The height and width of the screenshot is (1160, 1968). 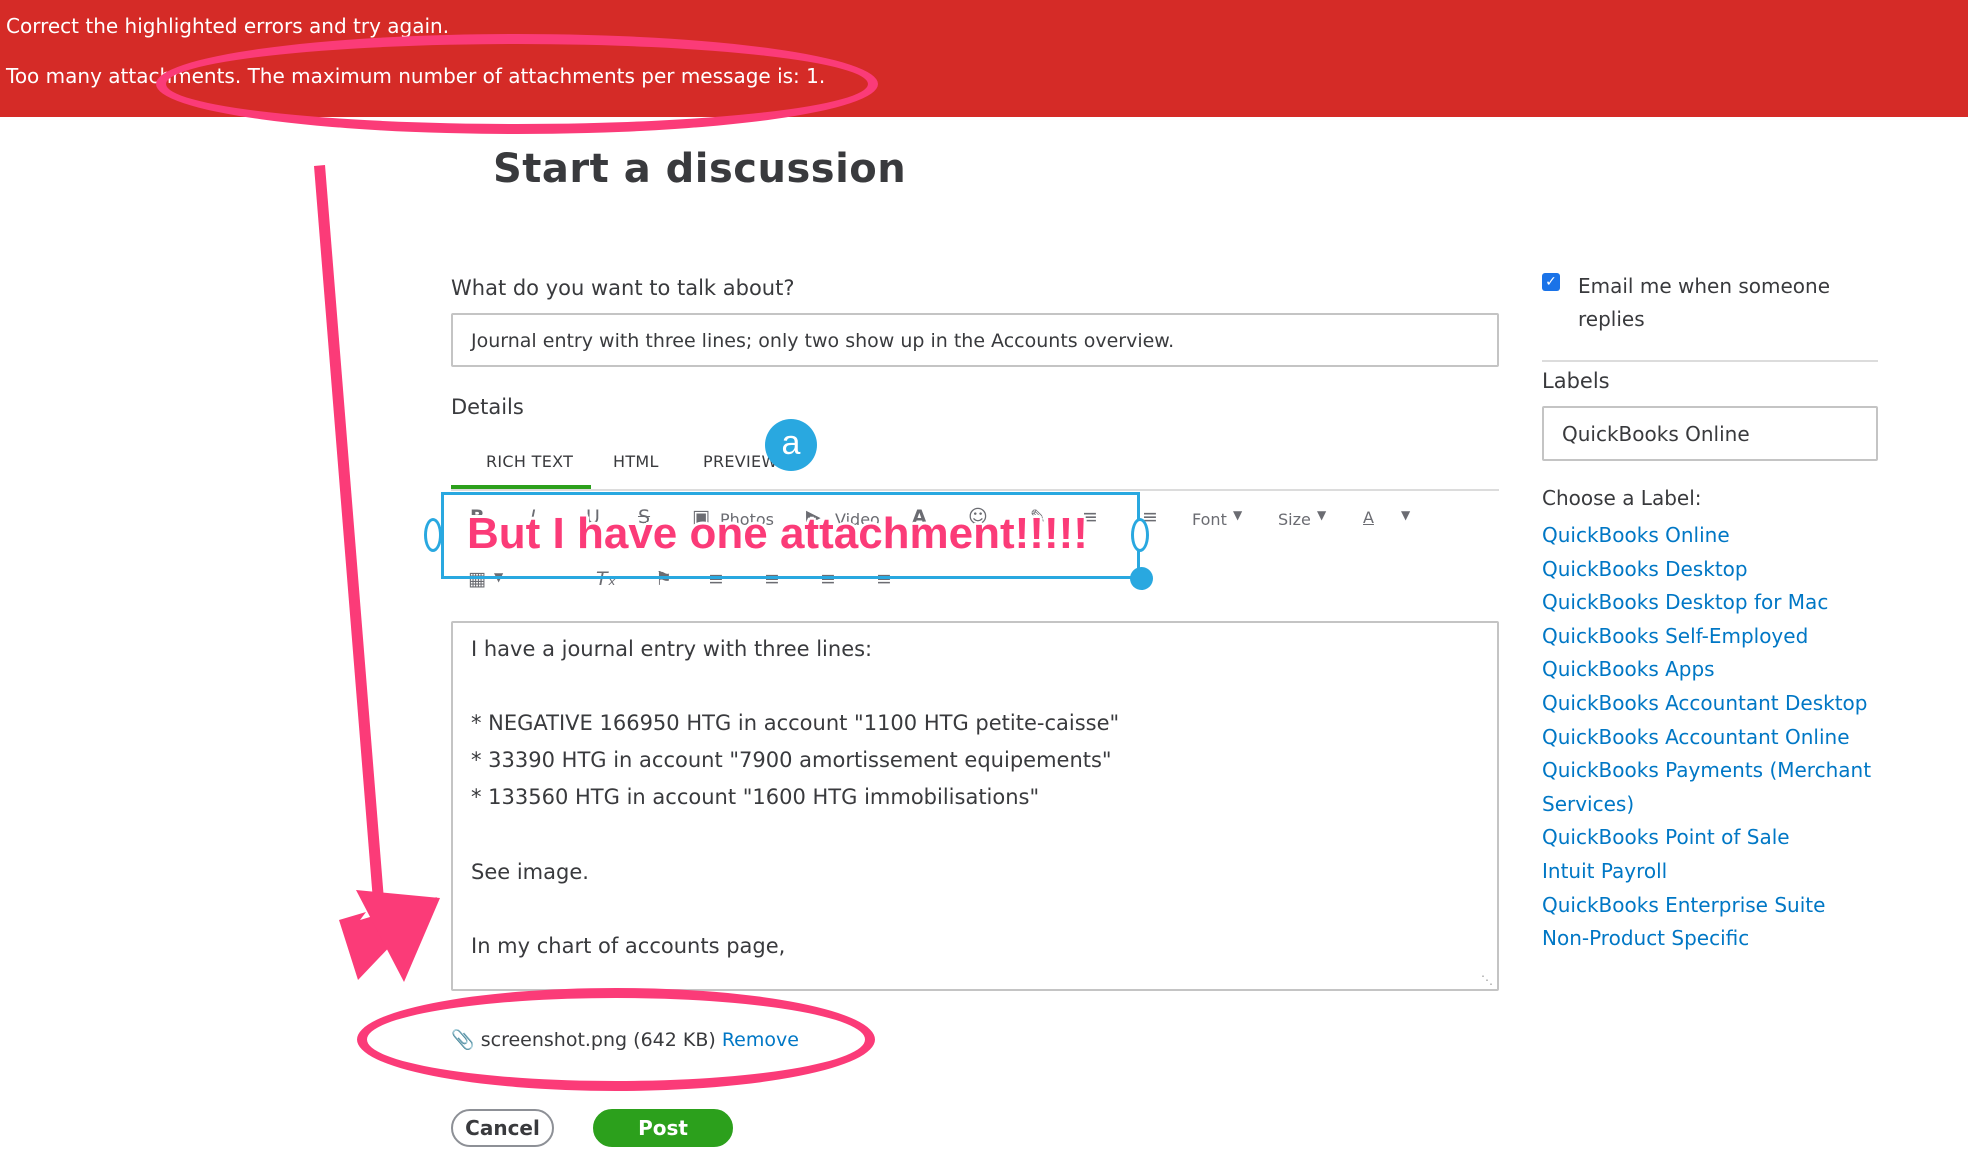 What do you see at coordinates (1140, 535) in the screenshot?
I see `callout-handle-right` at bounding box center [1140, 535].